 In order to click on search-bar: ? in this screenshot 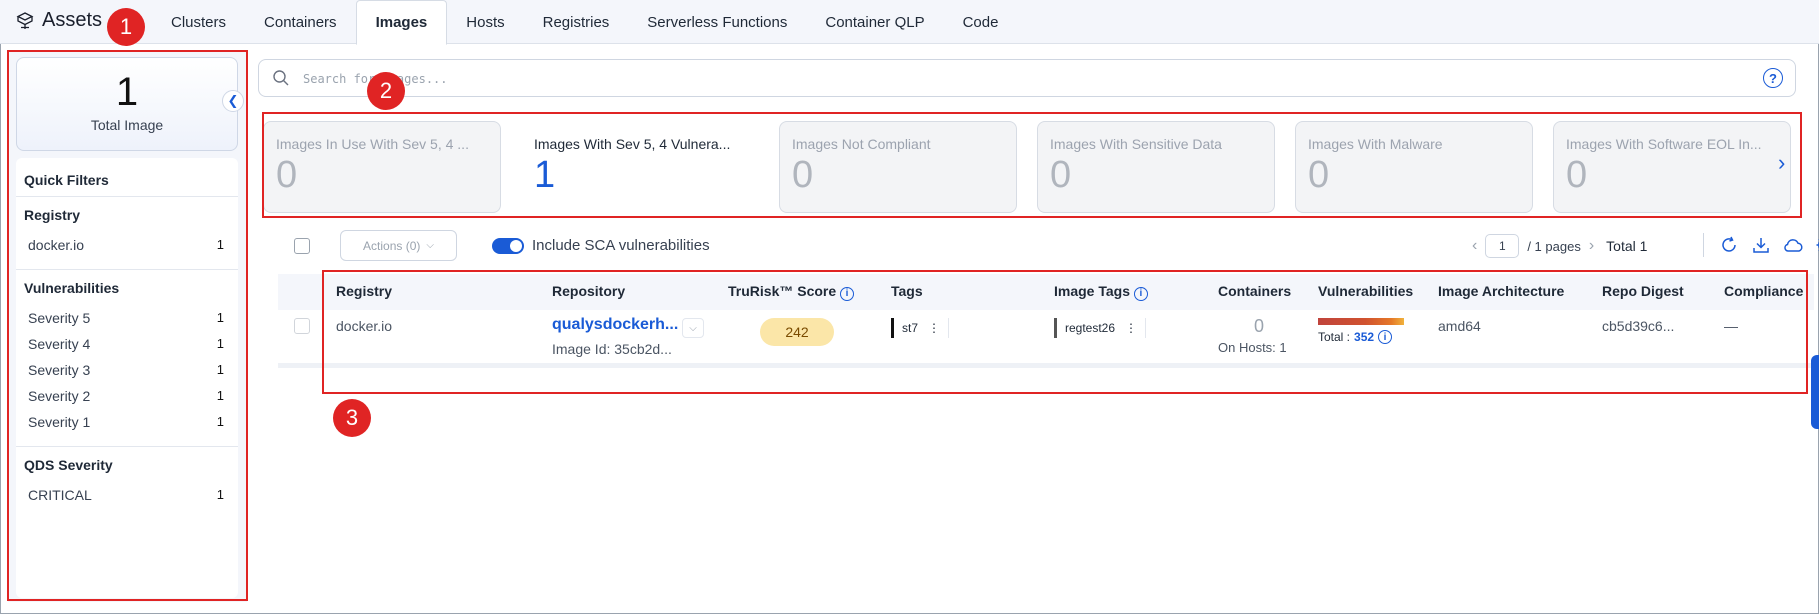, I will do `click(1027, 78)`.